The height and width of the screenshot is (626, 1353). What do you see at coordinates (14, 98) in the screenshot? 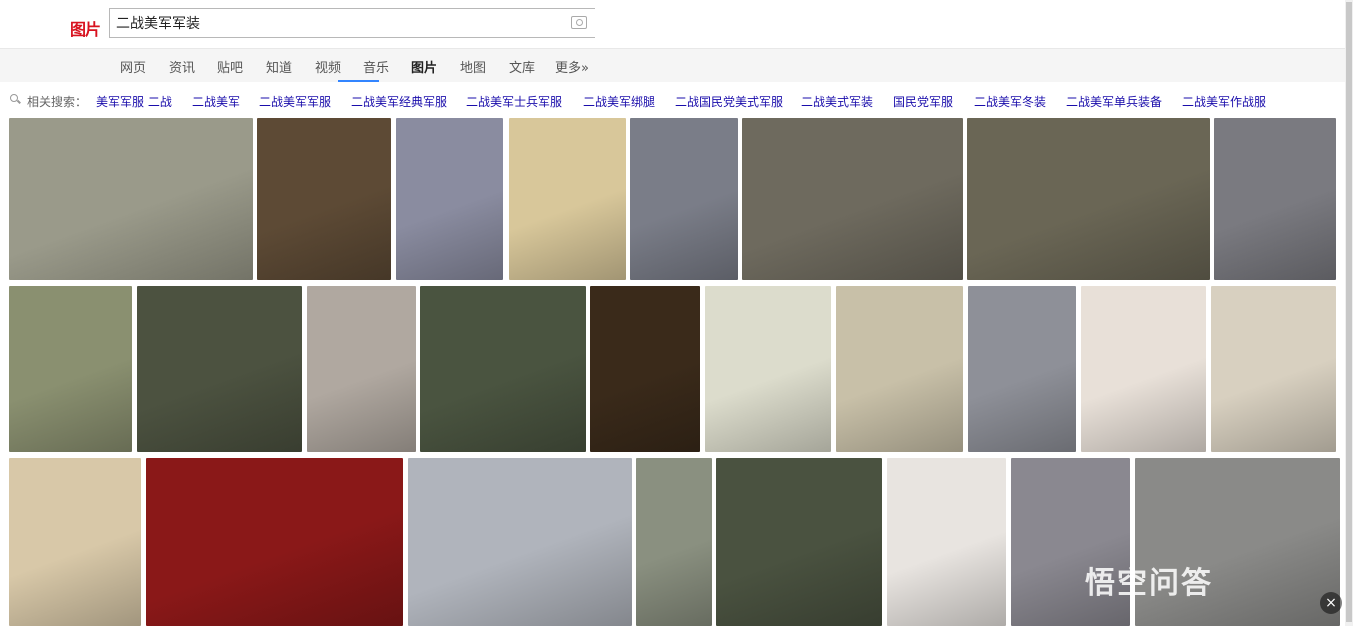
I see `search-icon` at bounding box center [14, 98].